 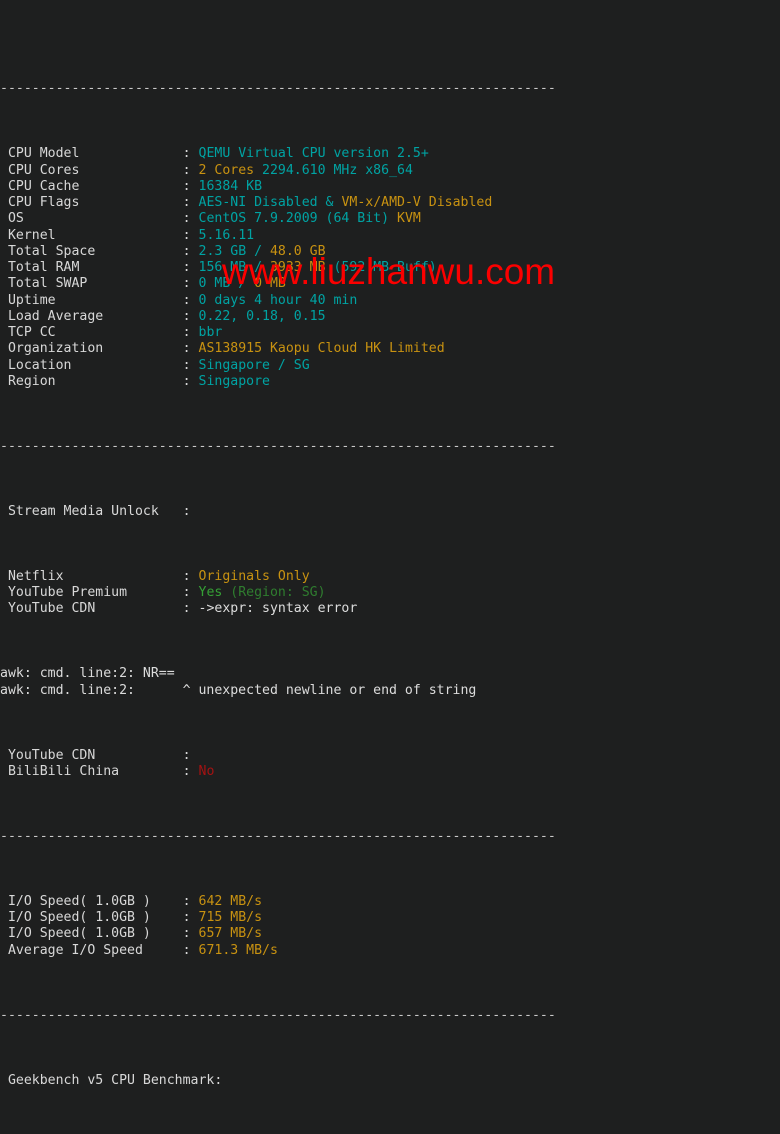 I want to click on stream-media-row: YouTube CDN :, so click(x=390, y=756).